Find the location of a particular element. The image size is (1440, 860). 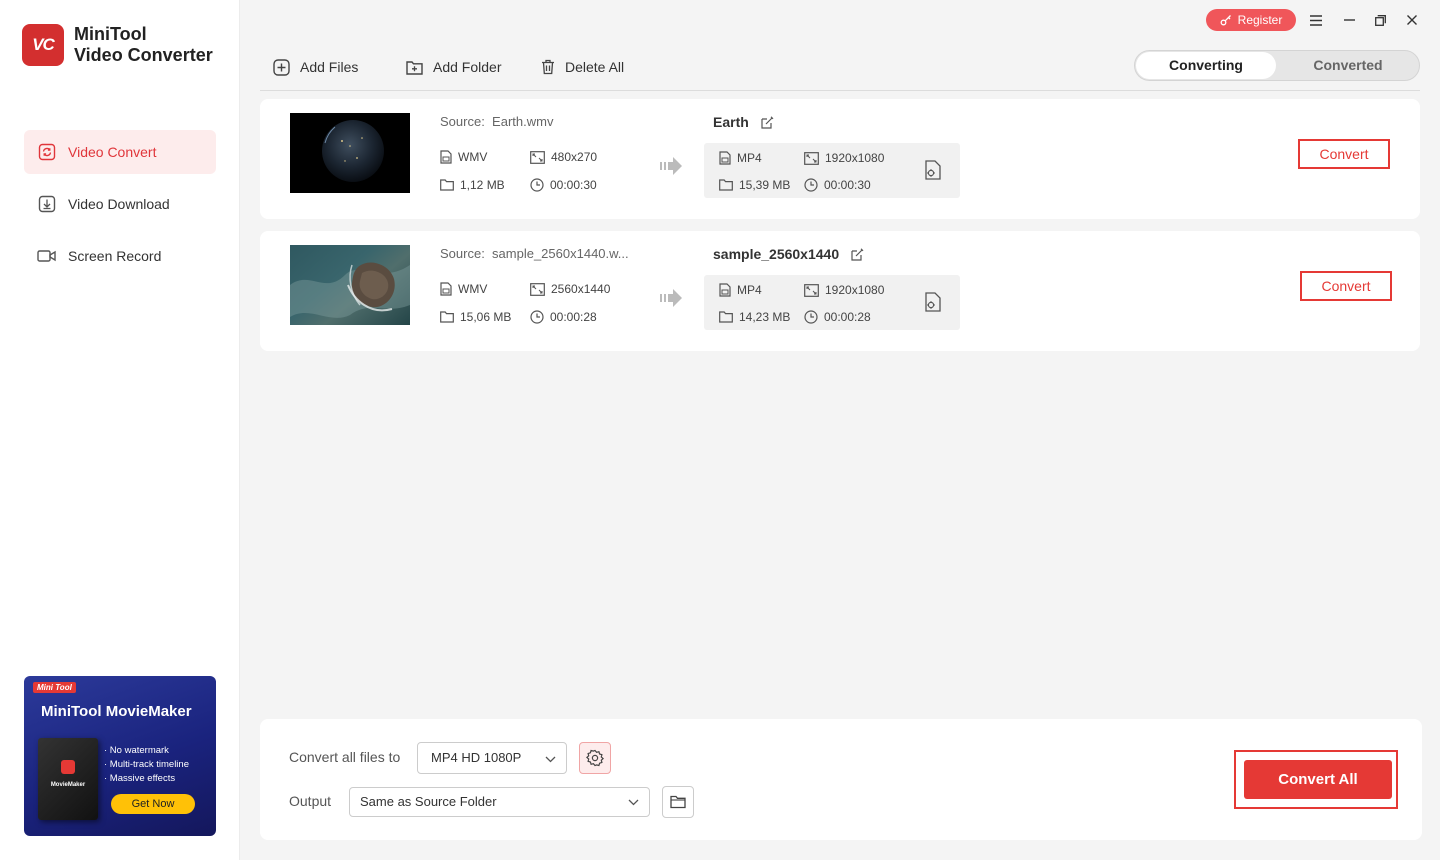

add-files-label: Add Files is located at coordinates (329, 67).